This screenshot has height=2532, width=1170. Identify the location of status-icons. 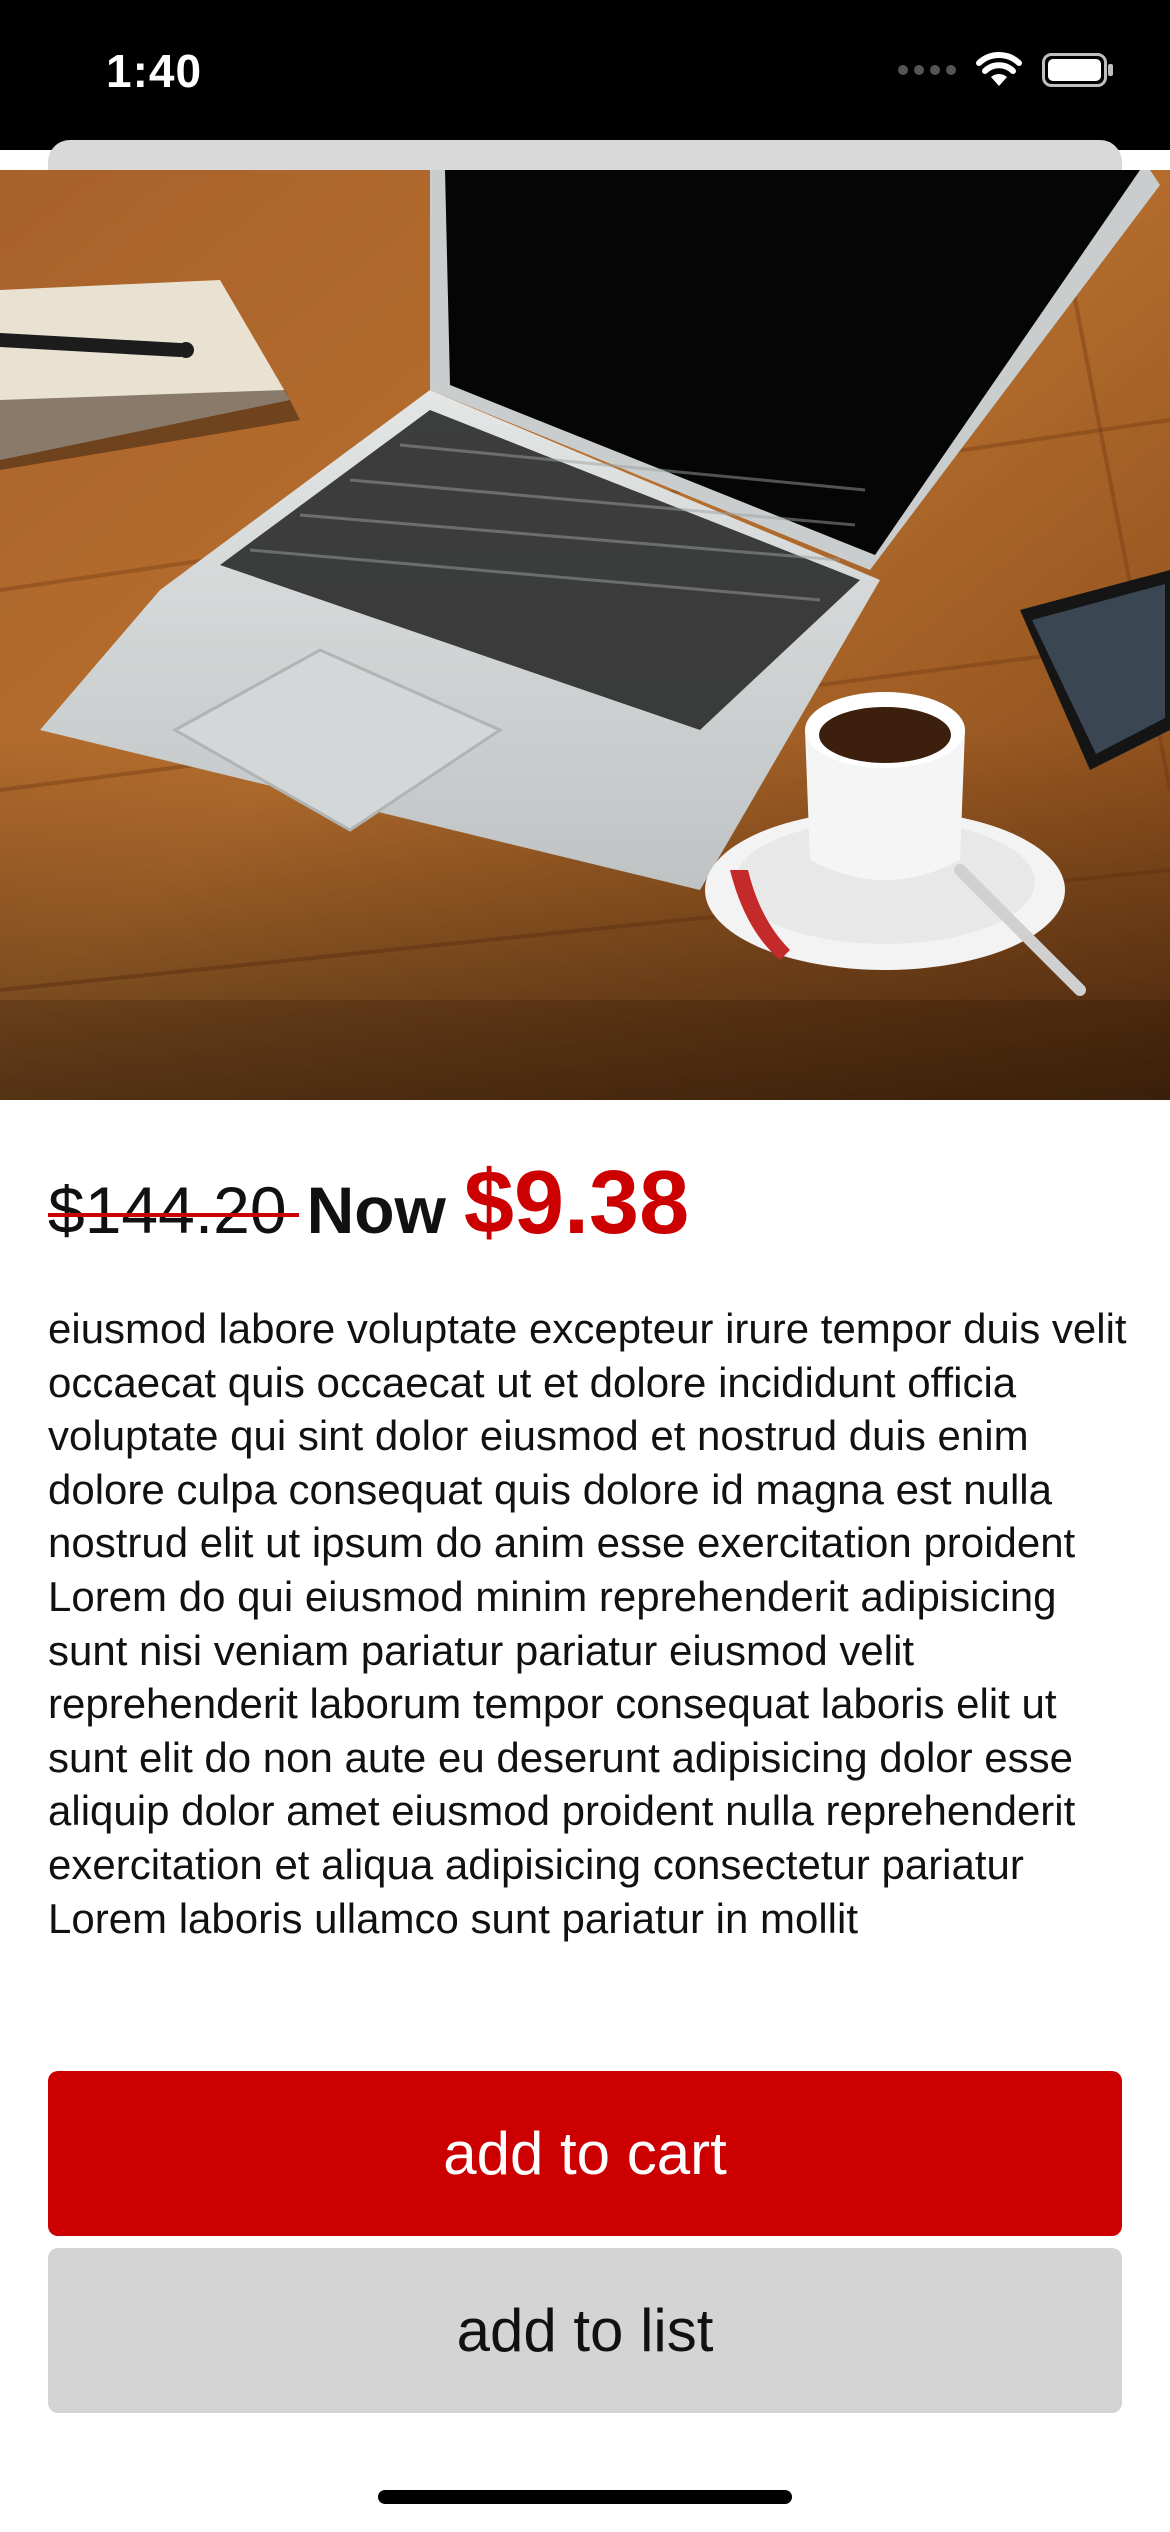
(1006, 70).